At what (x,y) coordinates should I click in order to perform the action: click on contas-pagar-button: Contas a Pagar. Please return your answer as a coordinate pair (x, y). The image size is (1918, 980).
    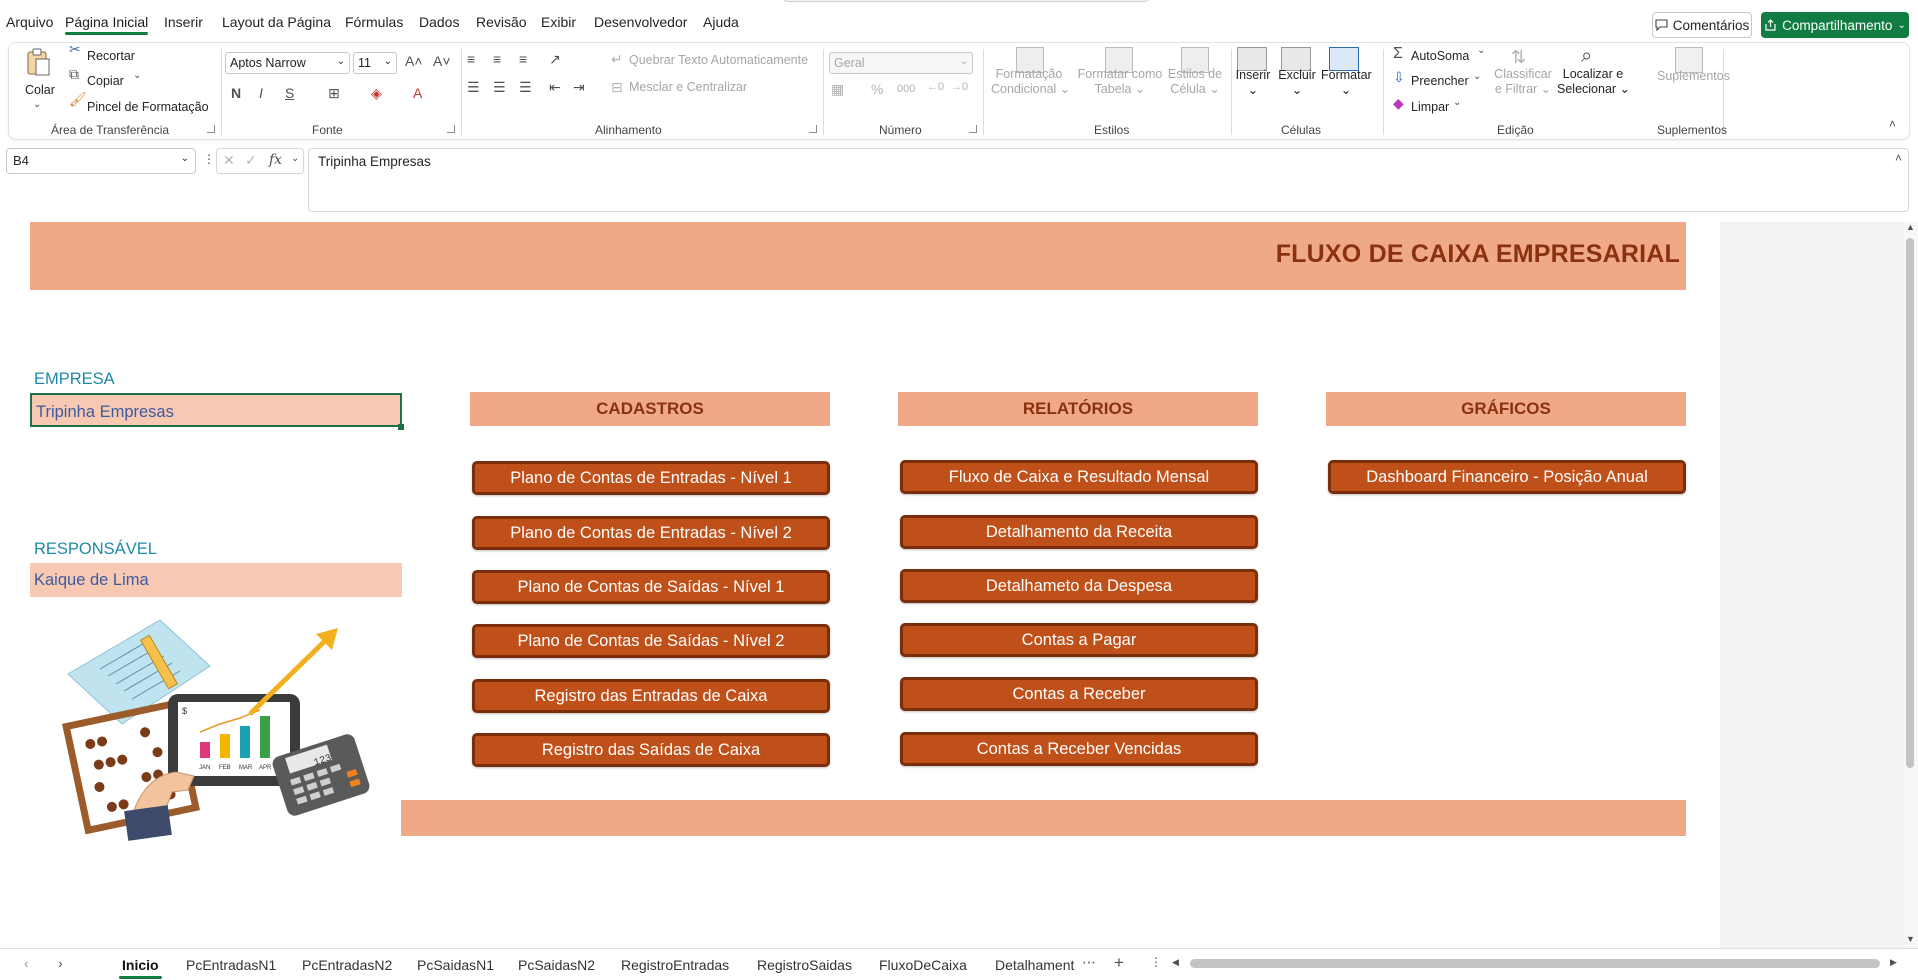
    Looking at the image, I should click on (1079, 640).